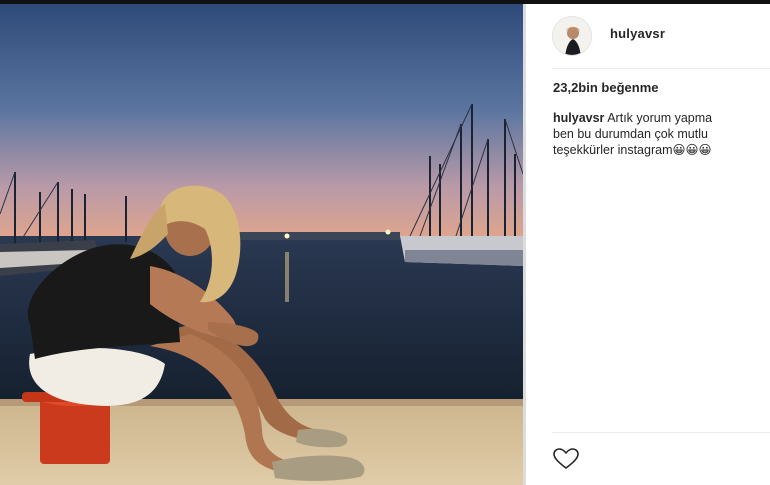 The image size is (770, 485). Describe the element at coordinates (661, 68) in the screenshot. I see `header-divider` at that location.